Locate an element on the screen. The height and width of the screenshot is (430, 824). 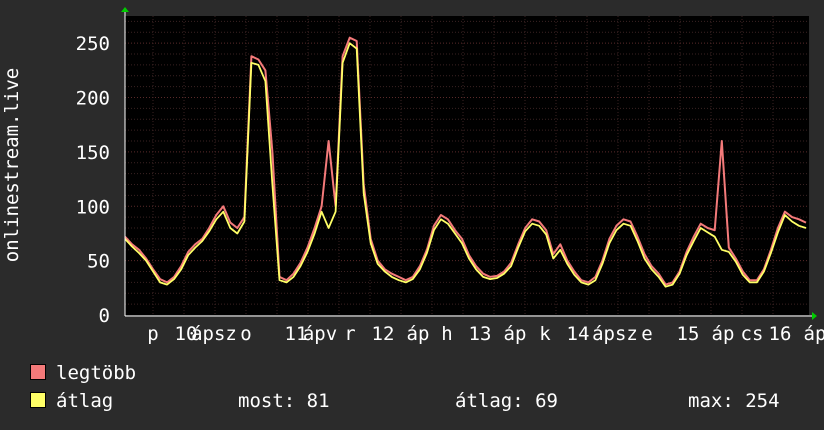
x-axis-arrow-icon is located at coordinates (814, 316).